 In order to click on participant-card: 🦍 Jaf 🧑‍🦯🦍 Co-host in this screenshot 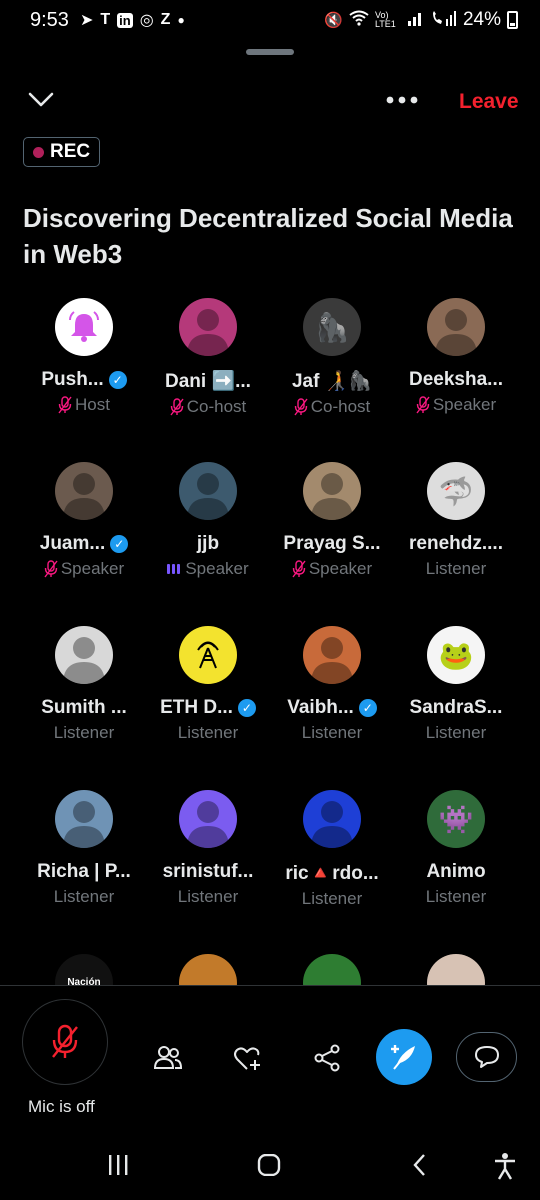, I will do `click(332, 380)`.